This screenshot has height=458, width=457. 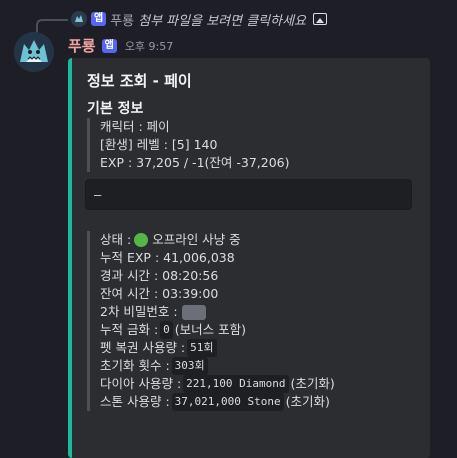 I want to click on remaining-time-line: 잔여 시간 : 03:39:00, so click(x=159, y=293).